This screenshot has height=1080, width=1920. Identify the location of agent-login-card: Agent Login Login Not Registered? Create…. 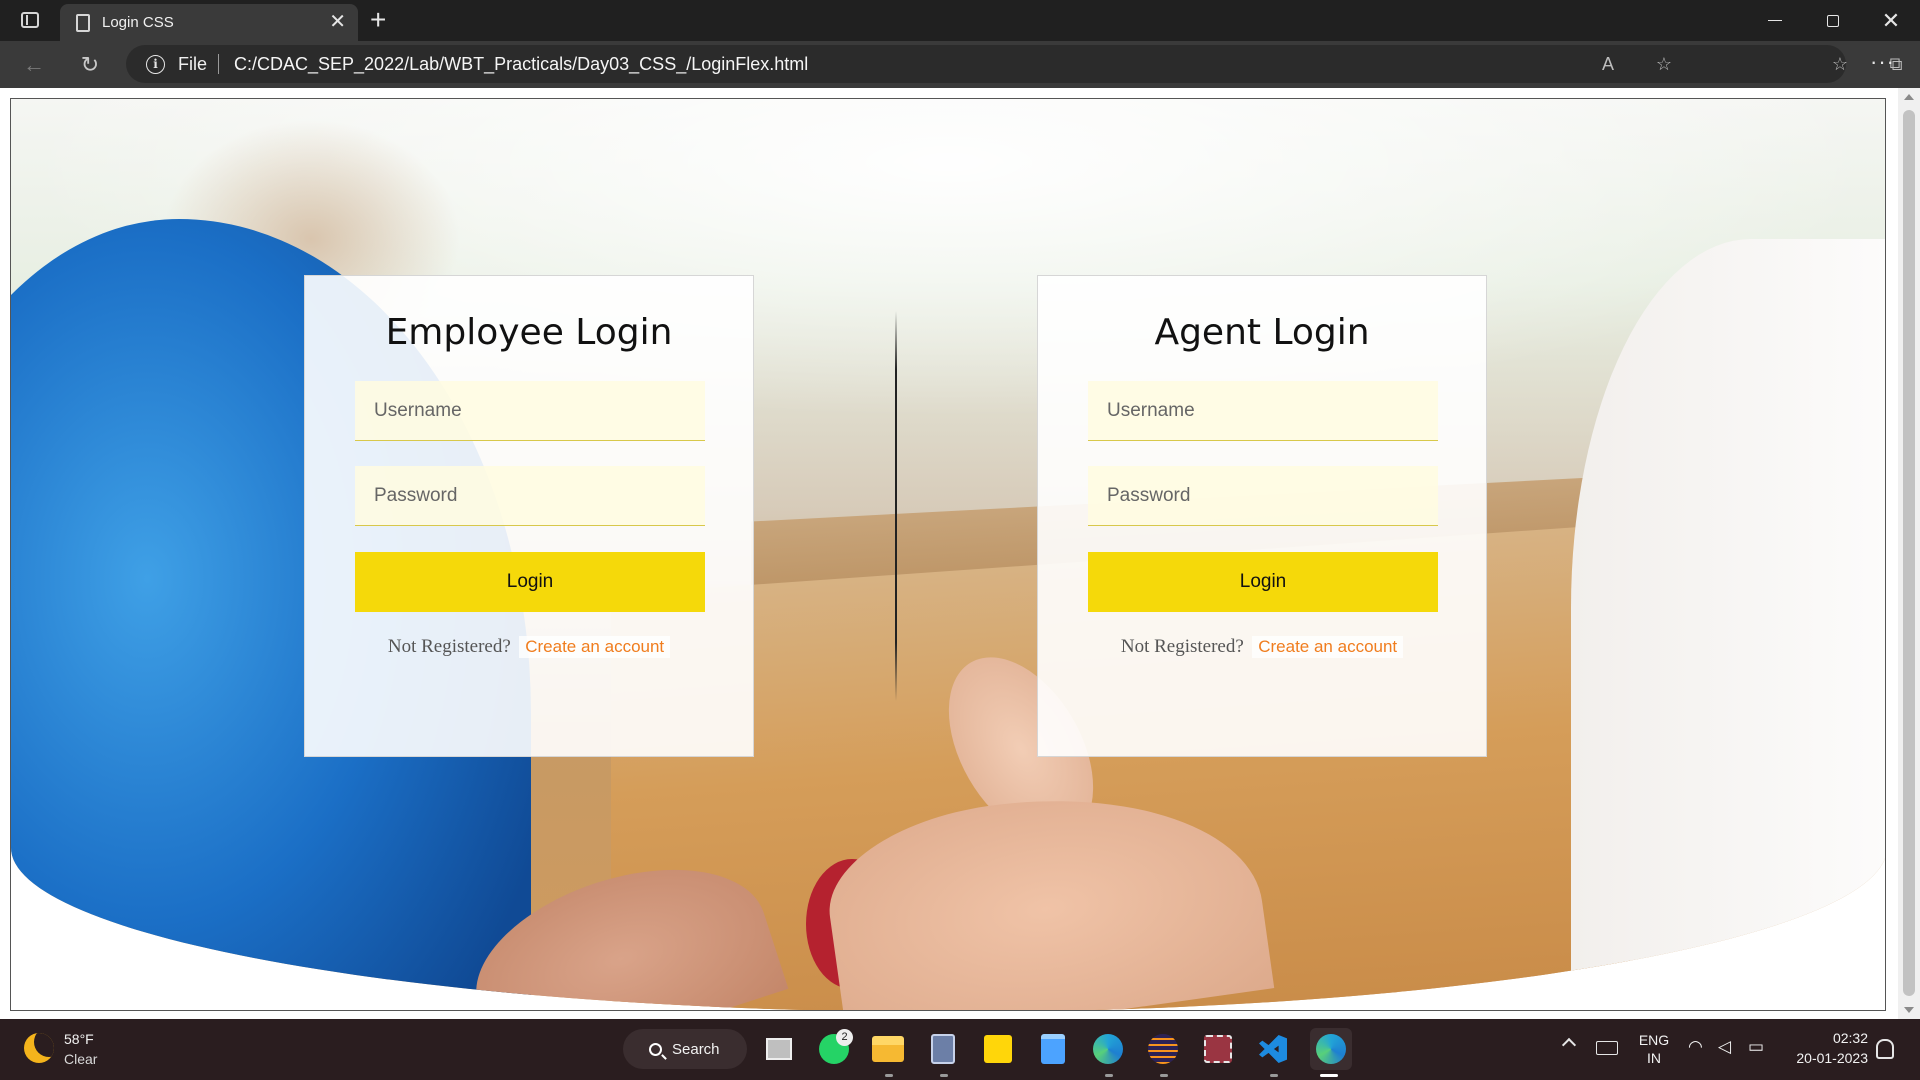
(1262, 516).